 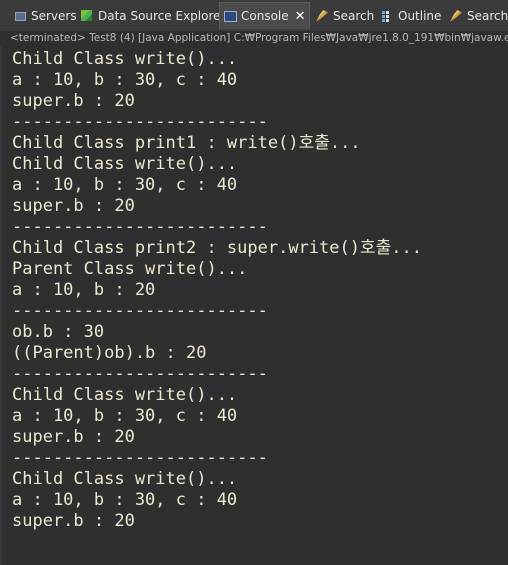 I want to click on servers-icon, so click(x=20, y=16).